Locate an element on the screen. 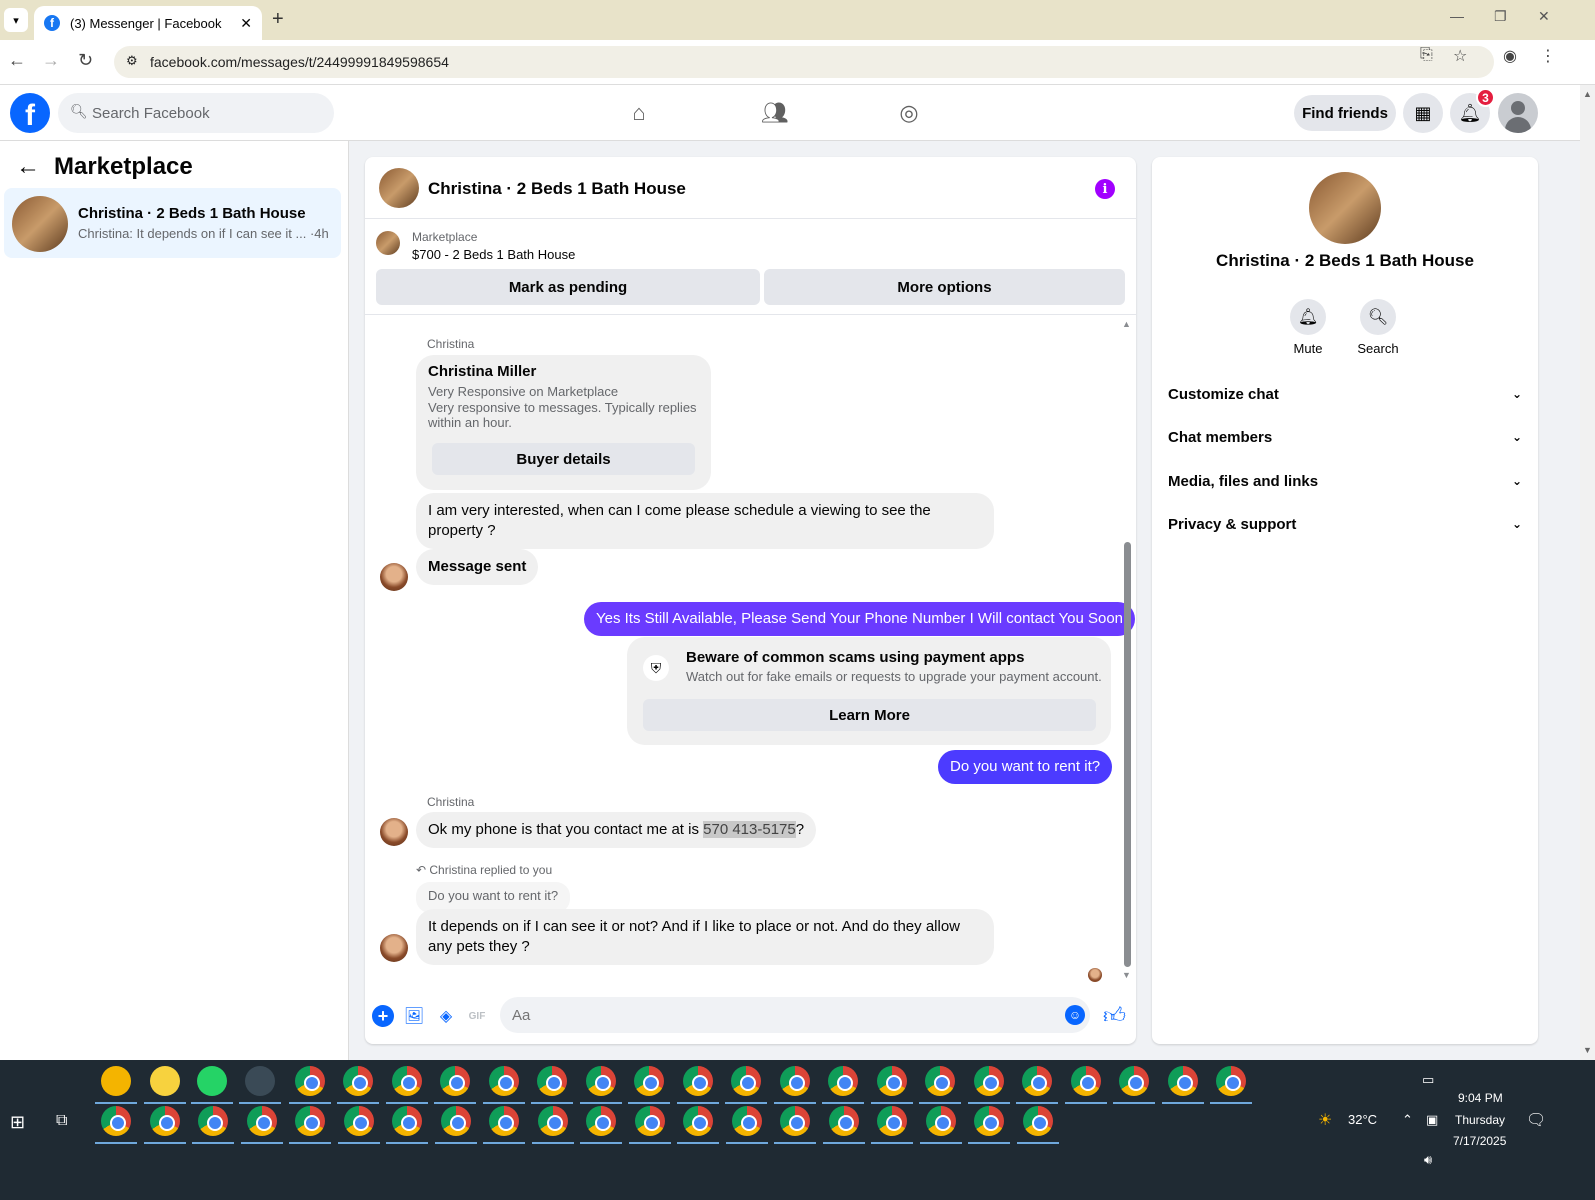  chevron-up-icon: ⌃ is located at coordinates (1407, 1120).